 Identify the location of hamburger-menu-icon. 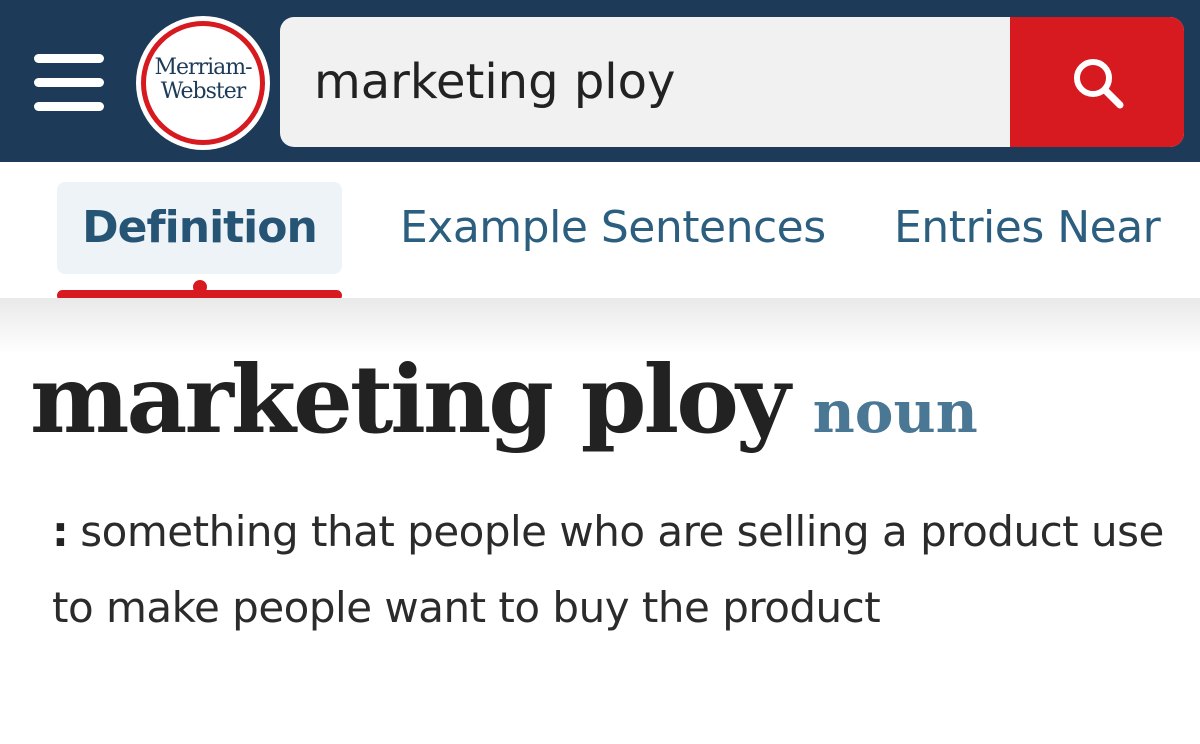
(69, 83).